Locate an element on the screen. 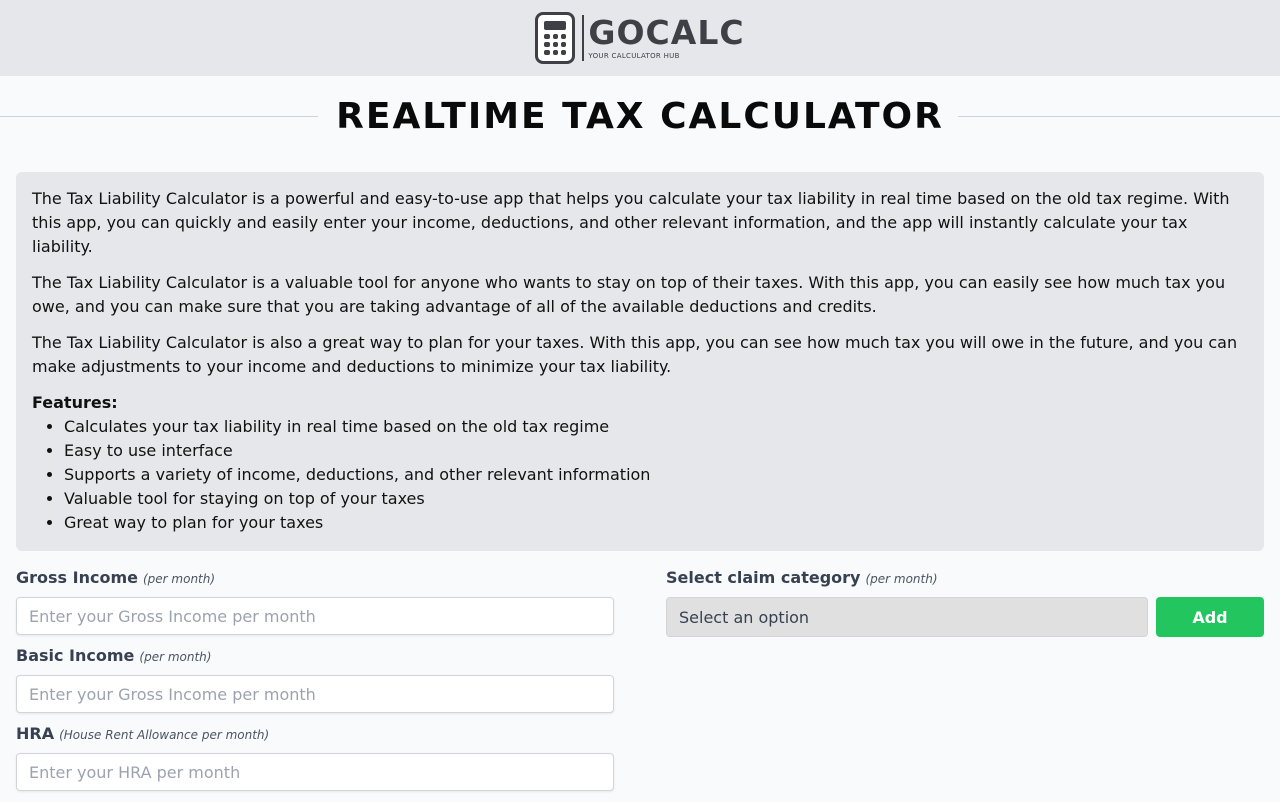 This screenshot has width=1280, height=802. basic-income-field: Basic Income (per month) is located at coordinates (315, 679).